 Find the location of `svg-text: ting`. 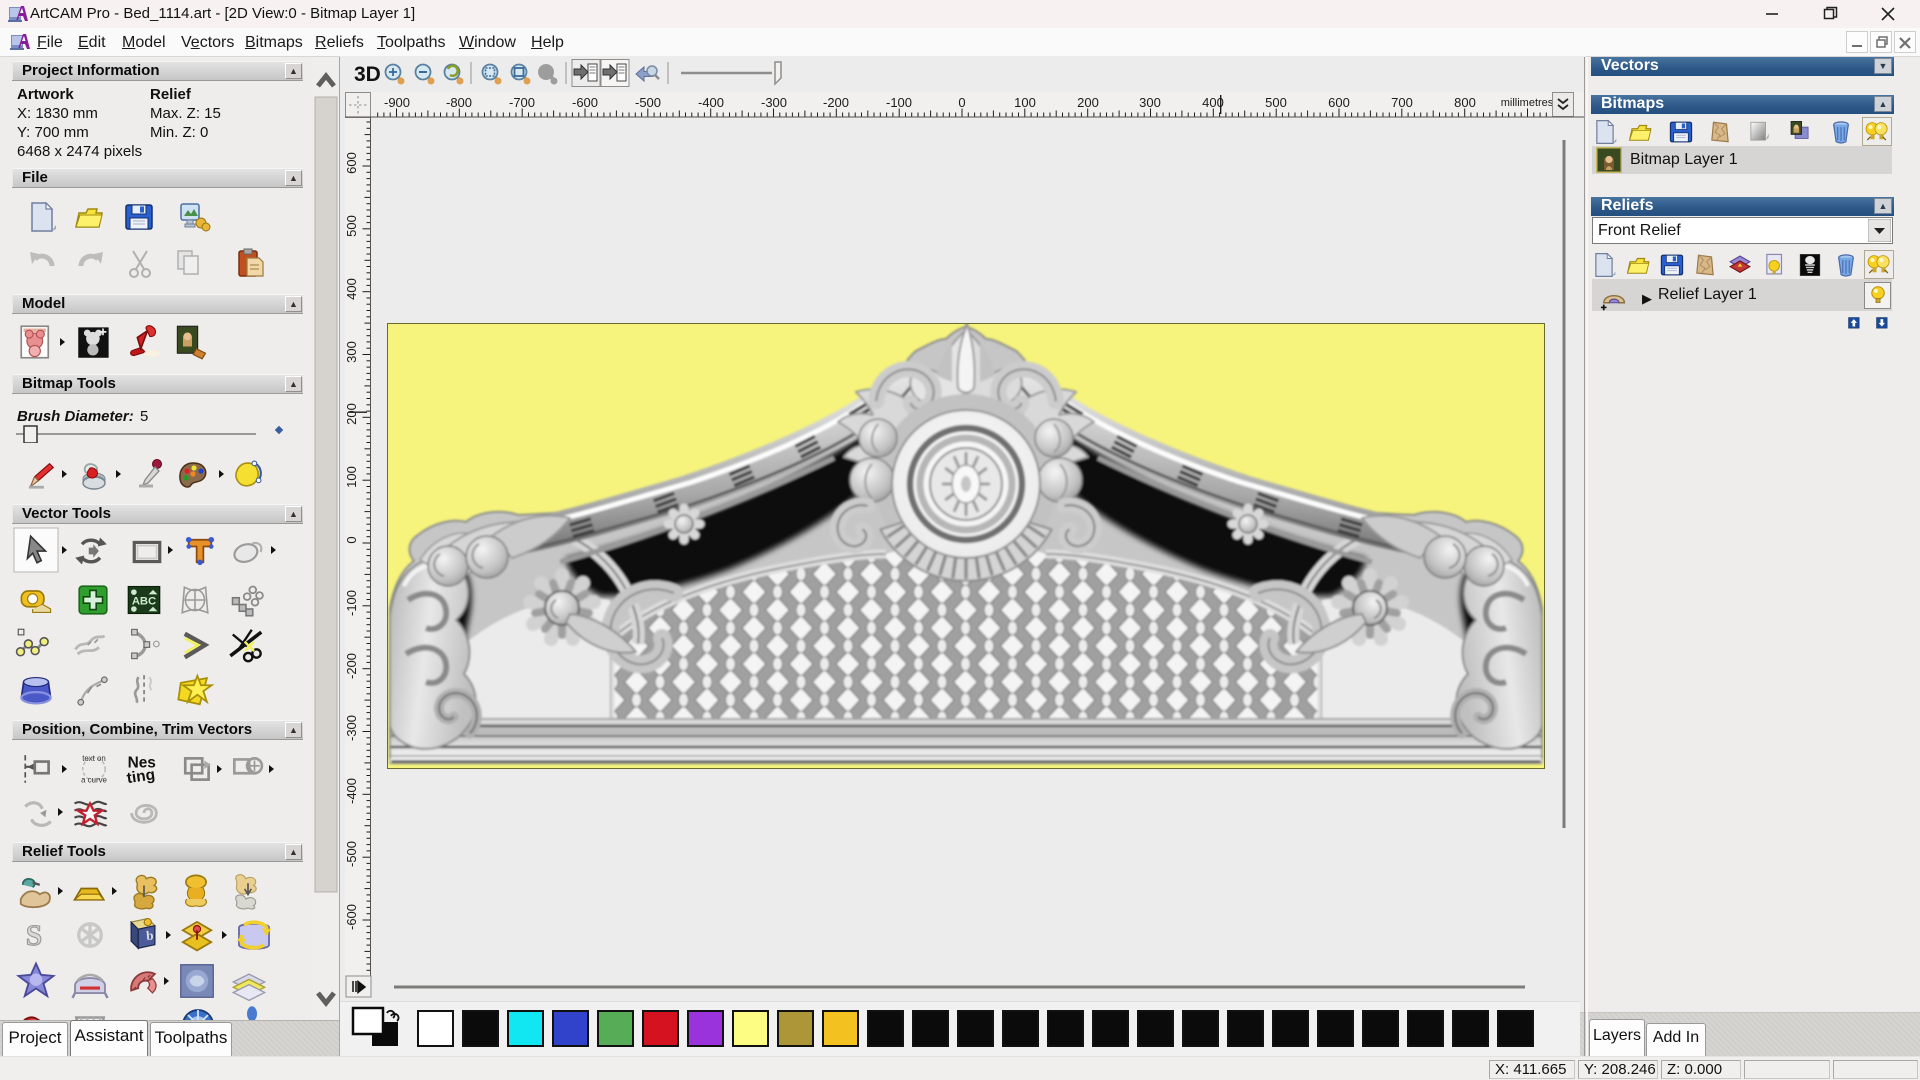

svg-text: ting is located at coordinates (141, 776).